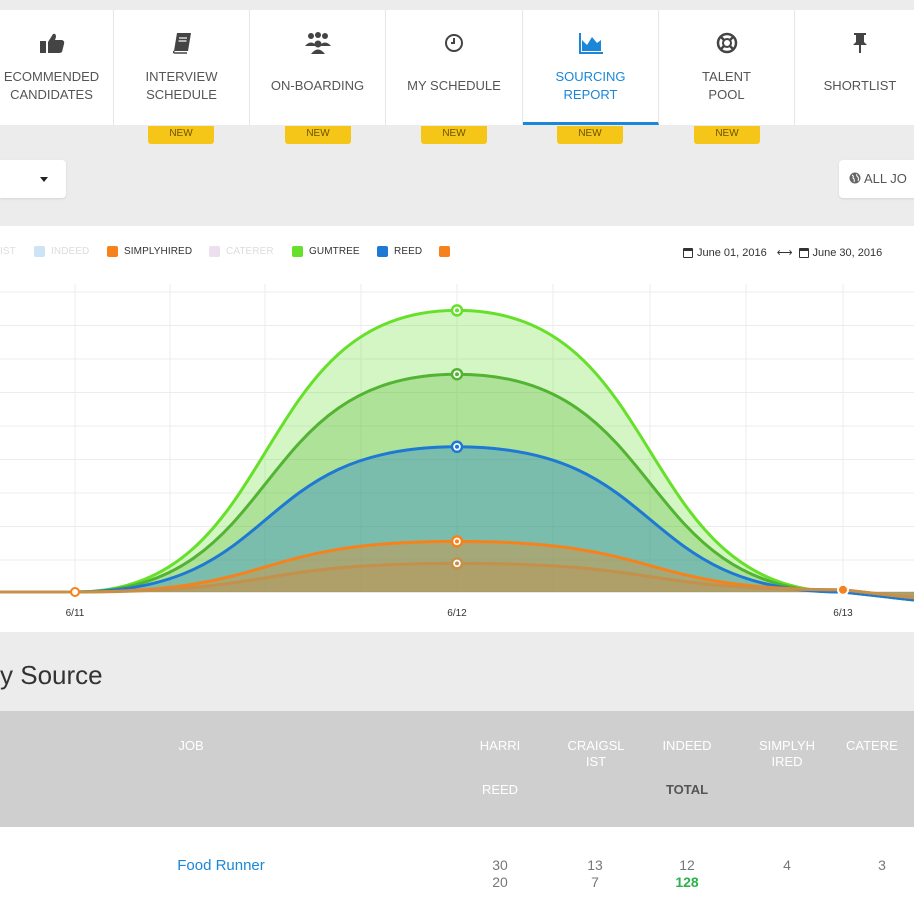 The height and width of the screenshot is (916, 914). I want to click on cell-harri: 30, so click(500, 865).